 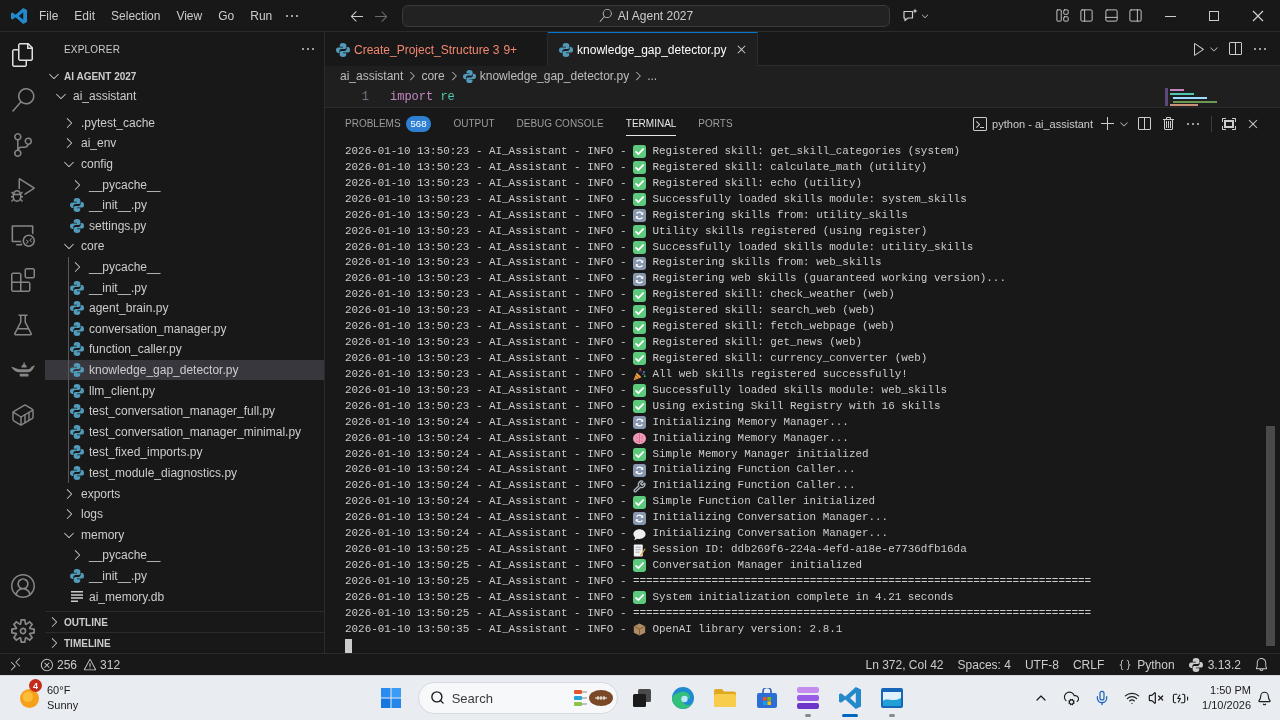 What do you see at coordinates (808, 698) in the screenshot?
I see `stacked-layers-icon` at bounding box center [808, 698].